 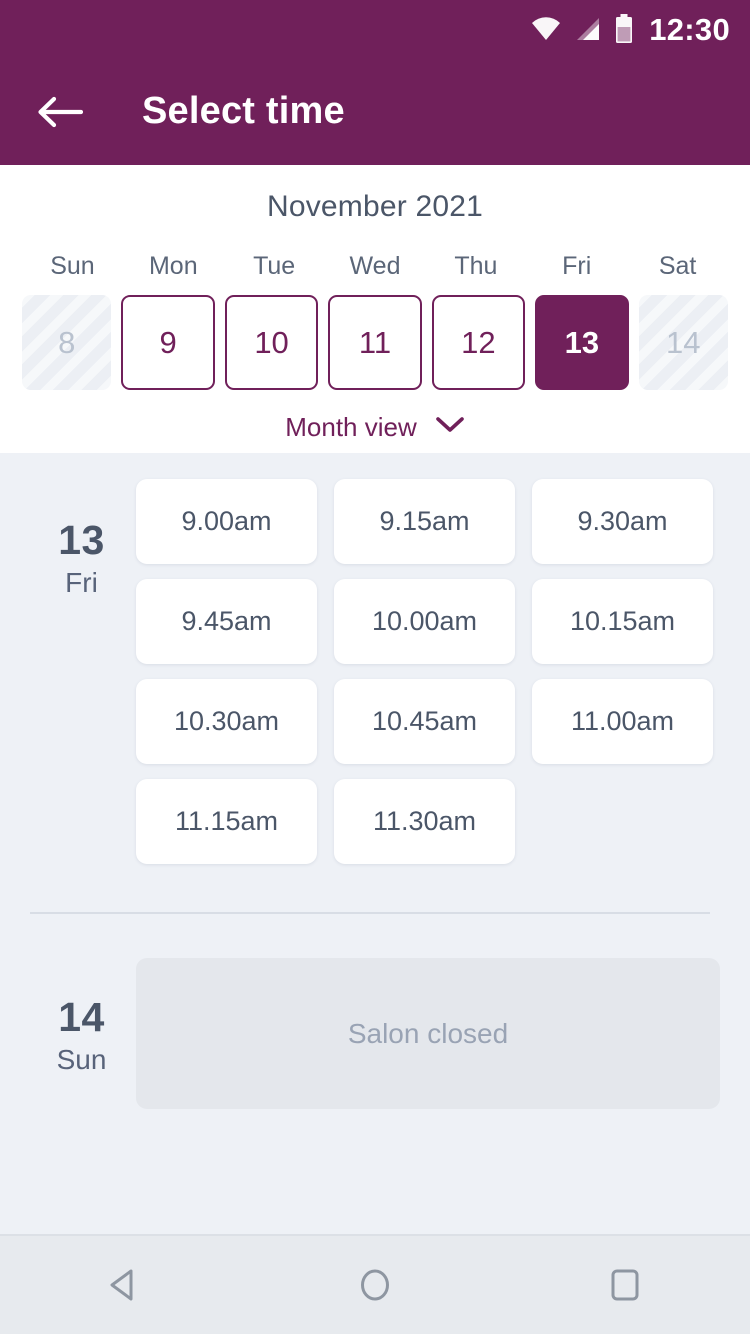 I want to click on day-name: Fri, so click(x=81, y=583).